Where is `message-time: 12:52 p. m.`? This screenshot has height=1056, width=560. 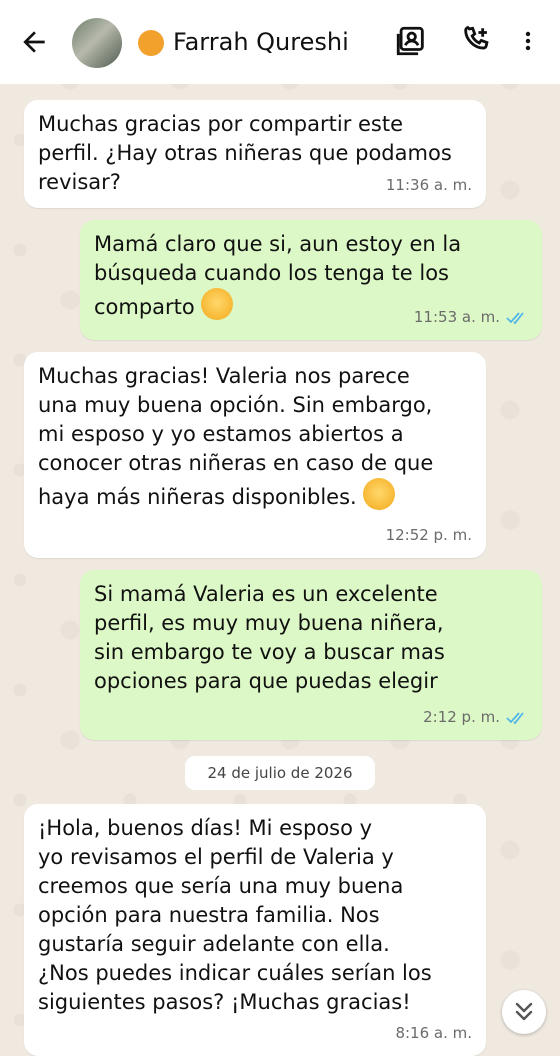
message-time: 12:52 p. m. is located at coordinates (428, 535).